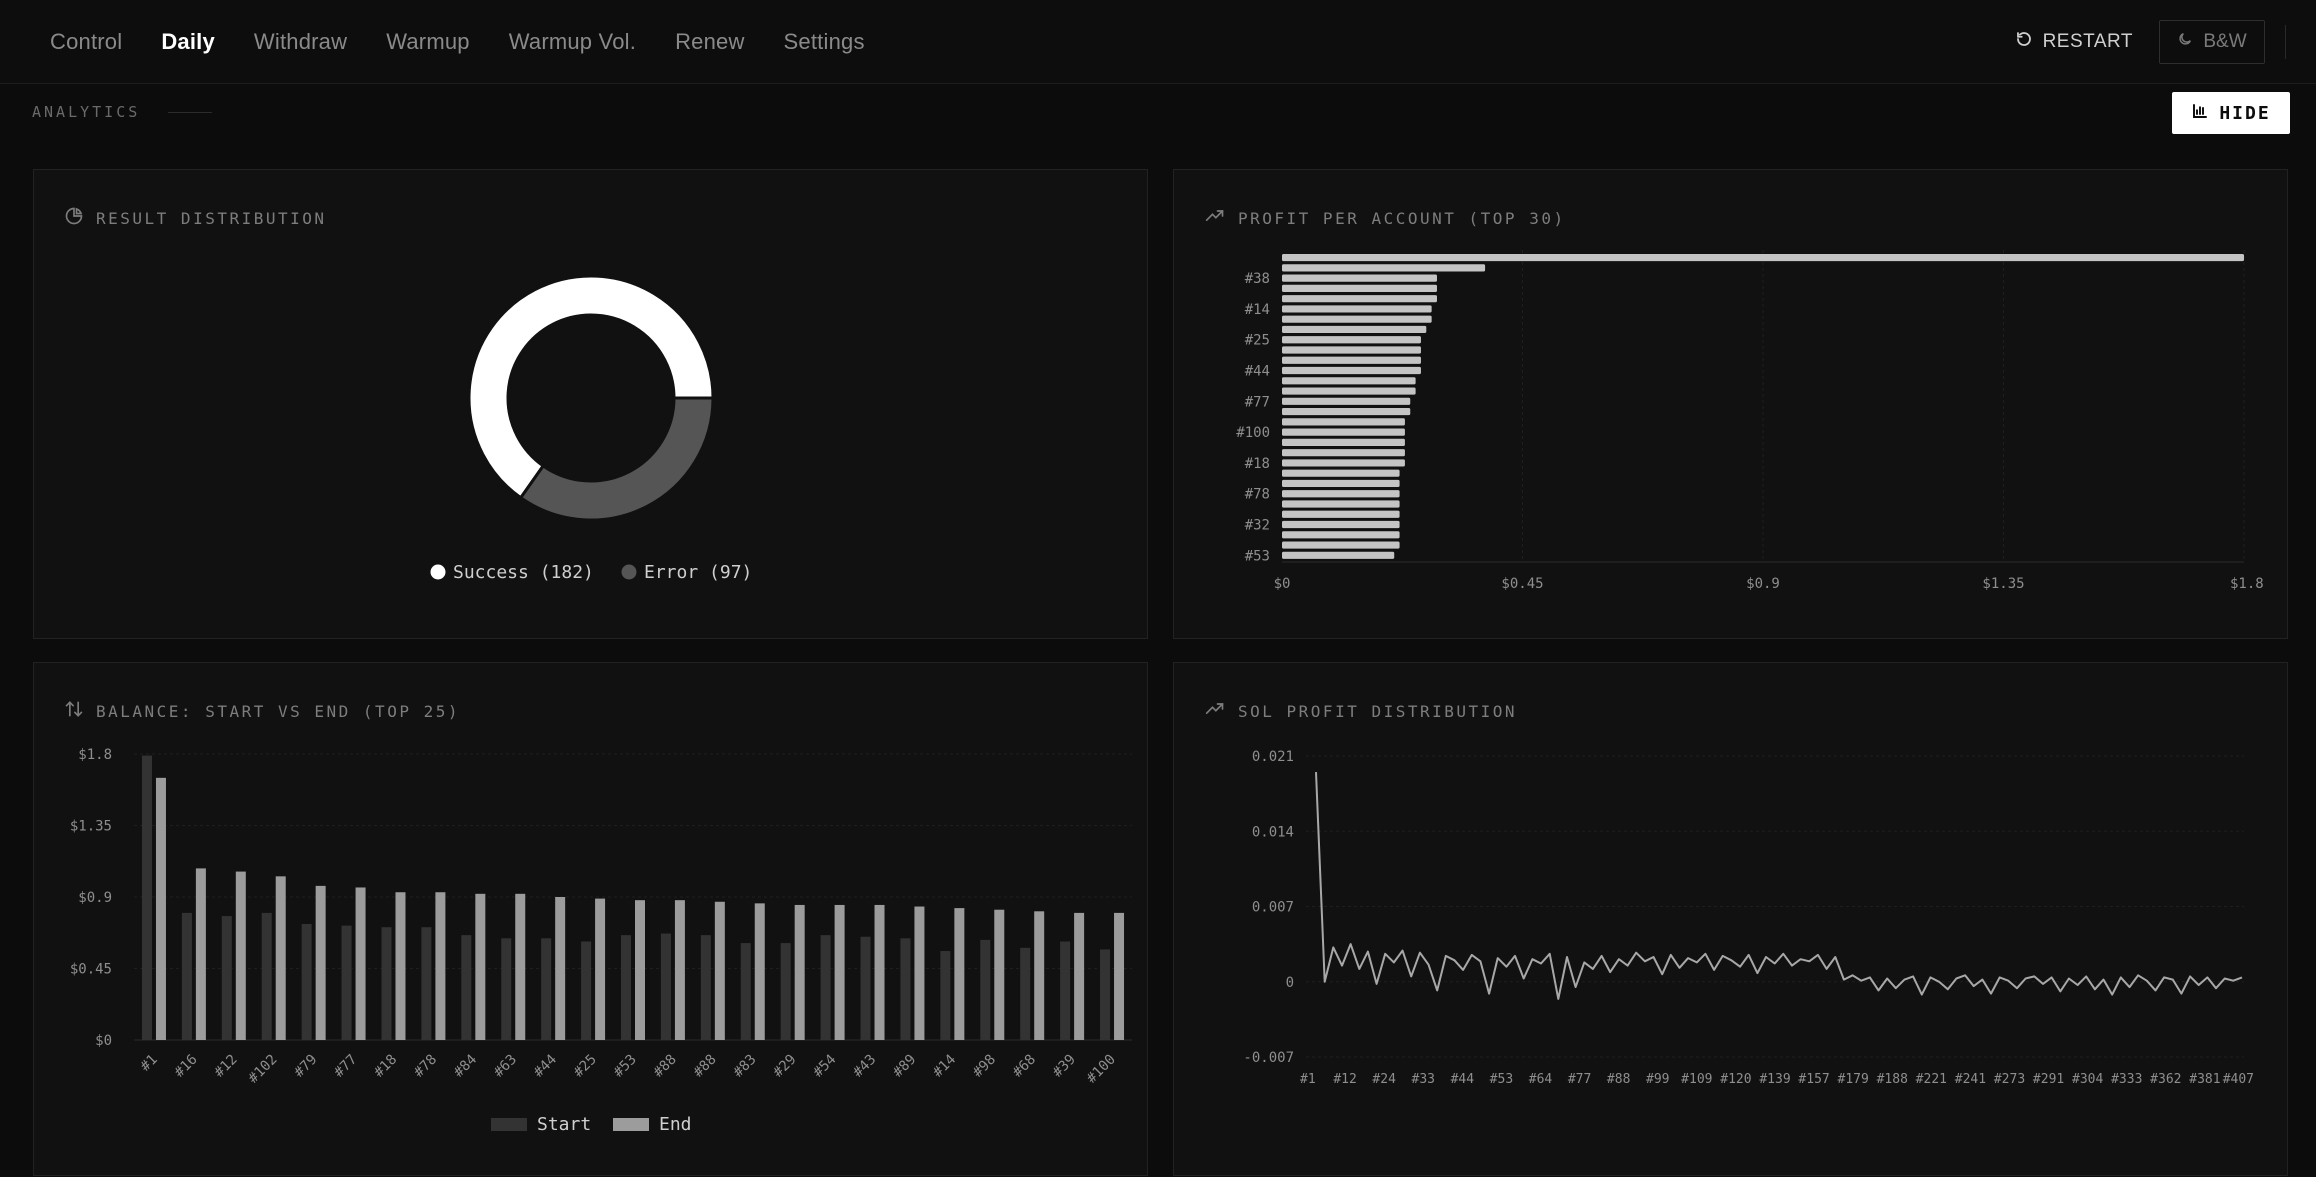  I want to click on y-tick-label: #18, so click(1257, 464).